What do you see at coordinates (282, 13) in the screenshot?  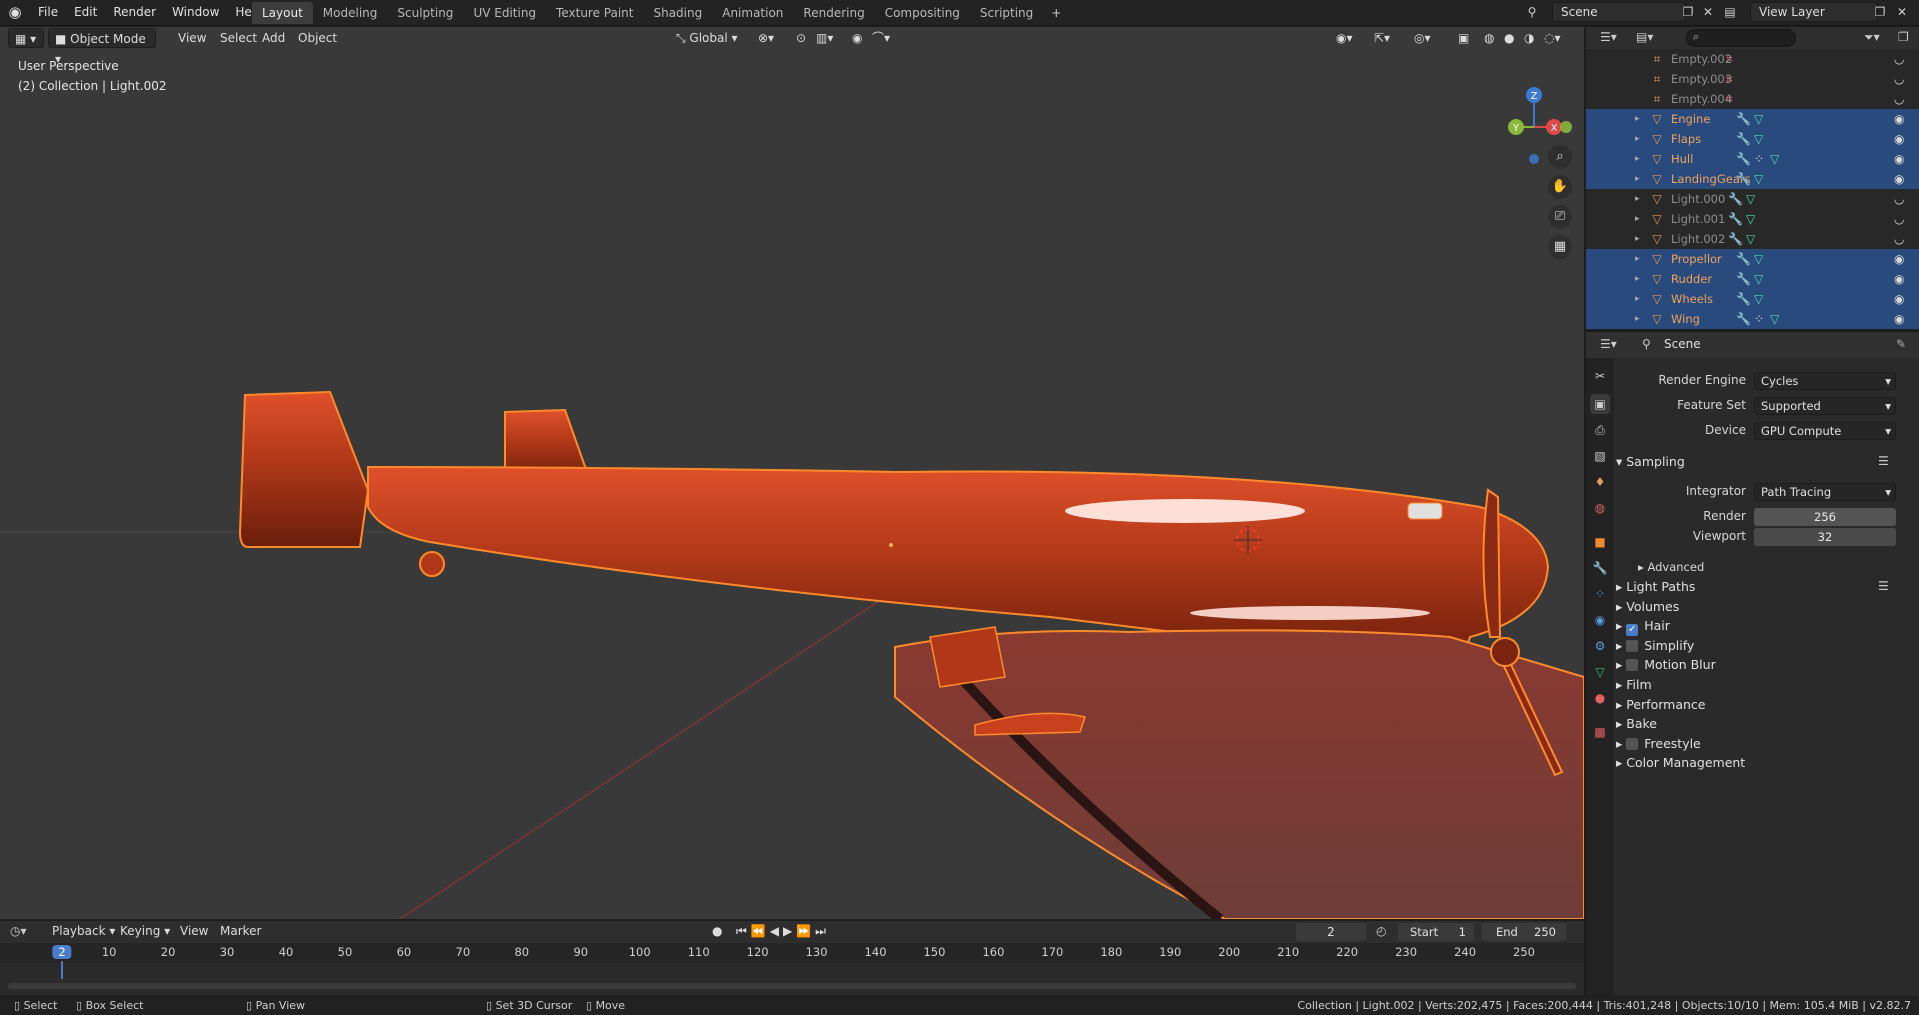 I see `tab-layout: Layout` at bounding box center [282, 13].